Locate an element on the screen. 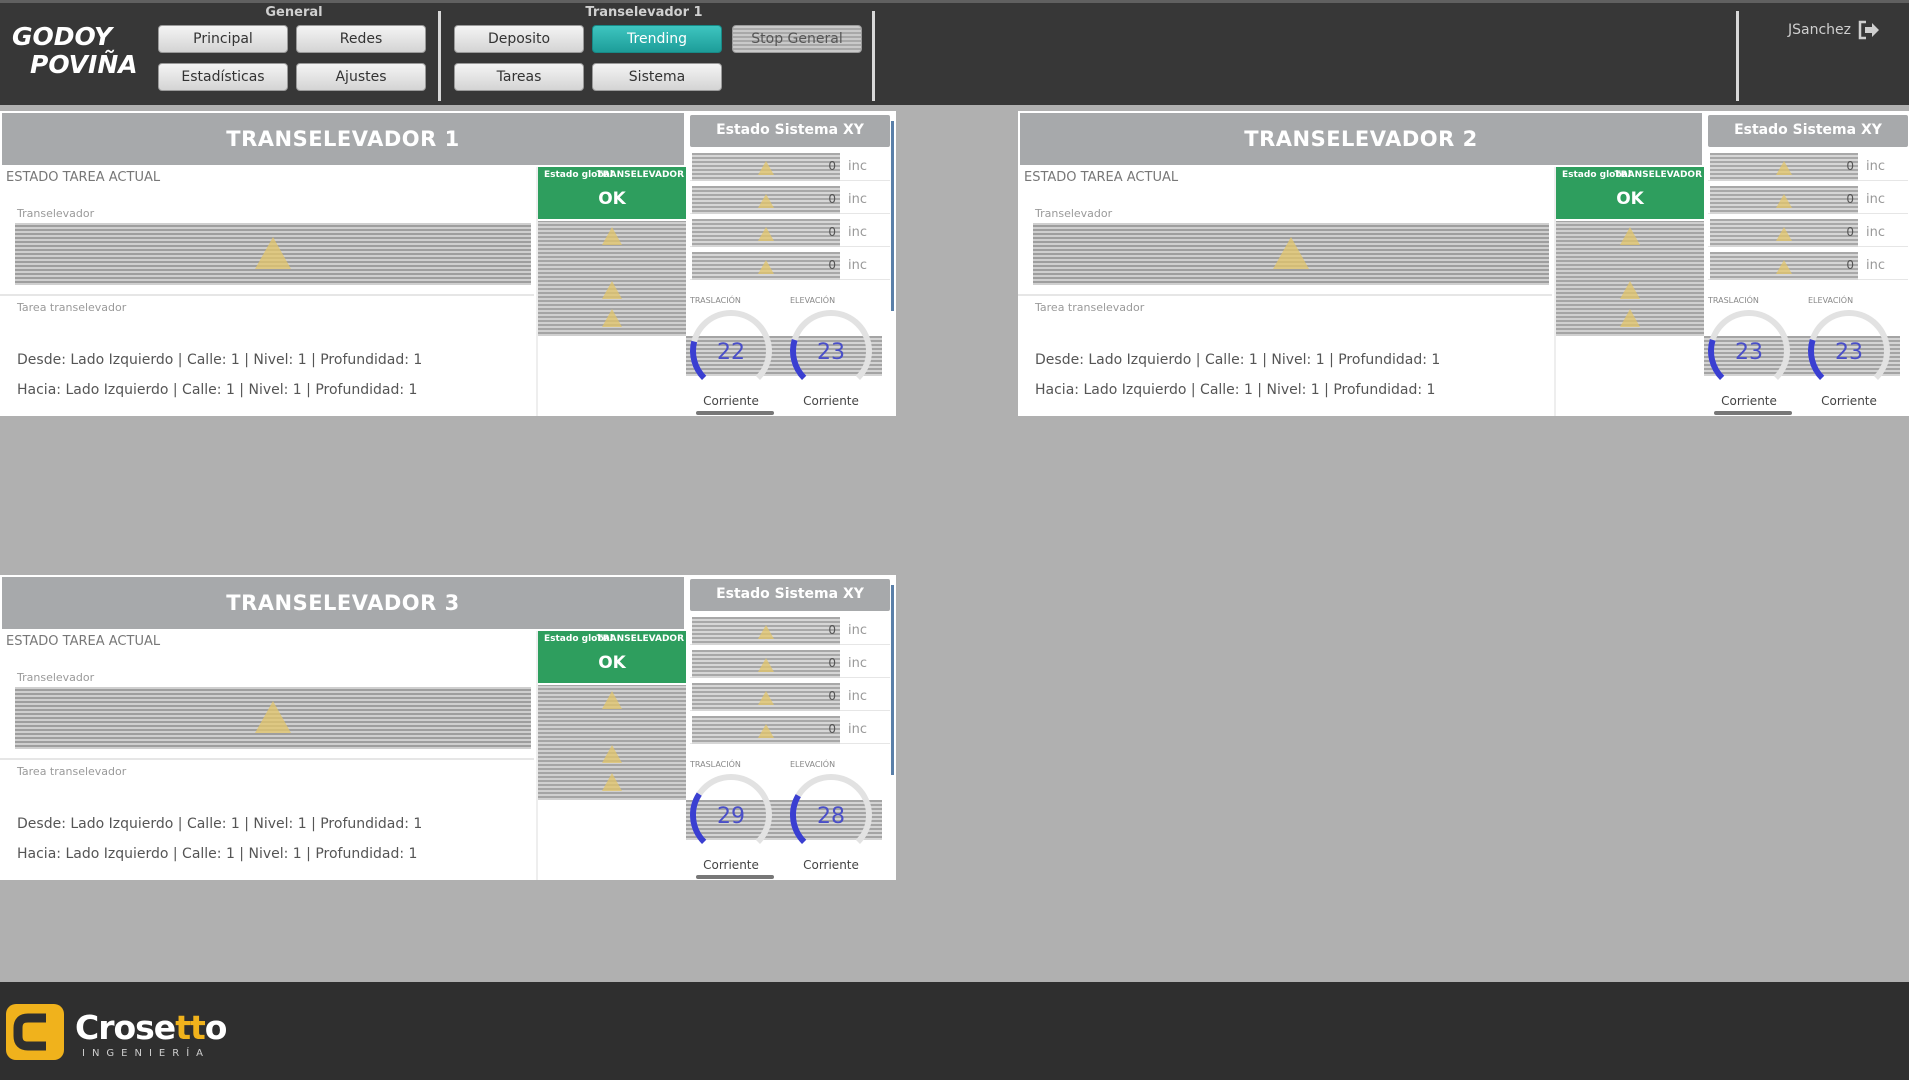  header-divider is located at coordinates (873, 56).